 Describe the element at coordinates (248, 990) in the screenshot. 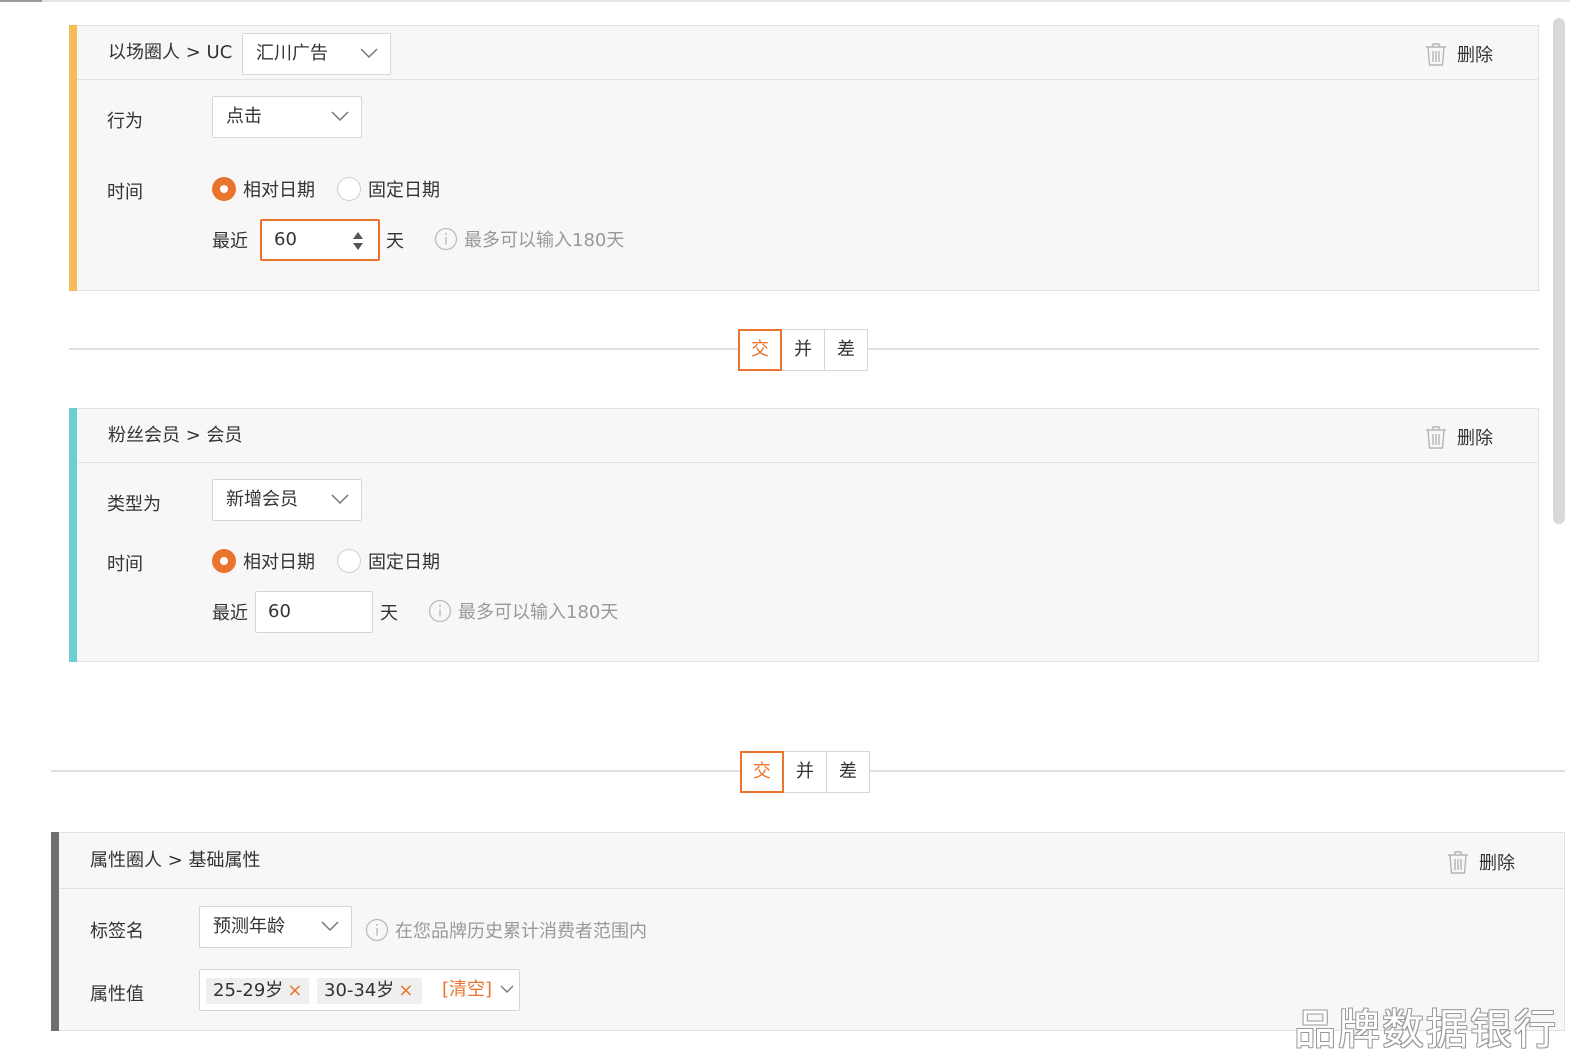

I see `selected-tag-label: 25-29岁` at that location.